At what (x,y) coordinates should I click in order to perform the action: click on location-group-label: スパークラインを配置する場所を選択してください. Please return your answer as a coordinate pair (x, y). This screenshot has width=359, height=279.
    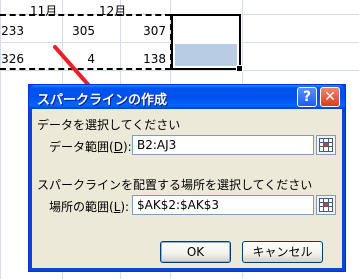
    Looking at the image, I should click on (175, 185).